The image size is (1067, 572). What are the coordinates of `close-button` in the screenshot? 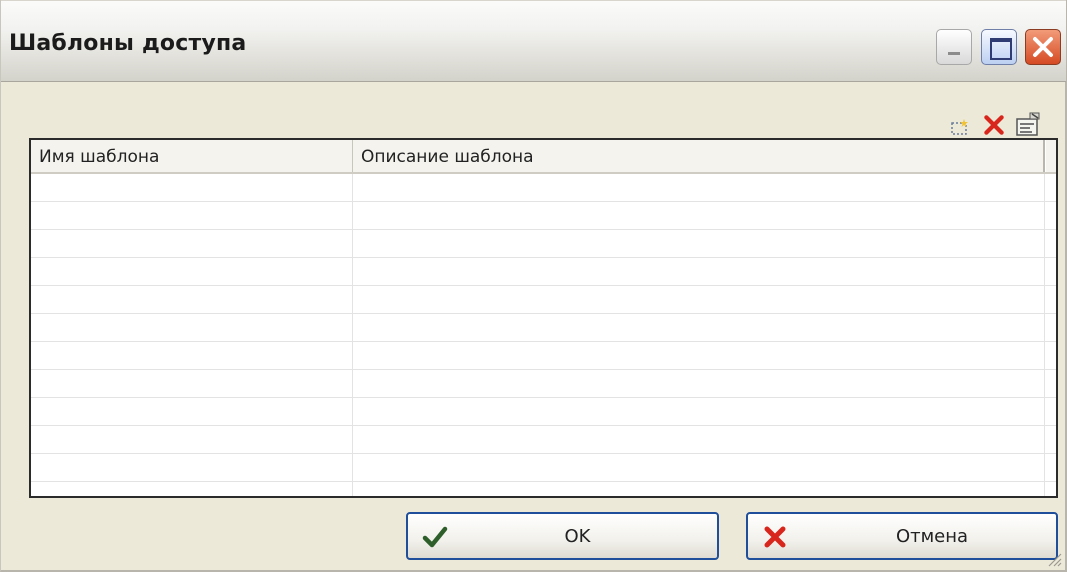 It's located at (1043, 47).